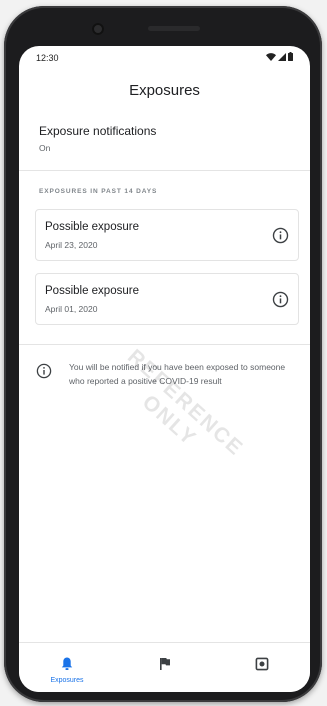 This screenshot has height=706, width=327. Describe the element at coordinates (164, 344) in the screenshot. I see `section-divider` at that location.